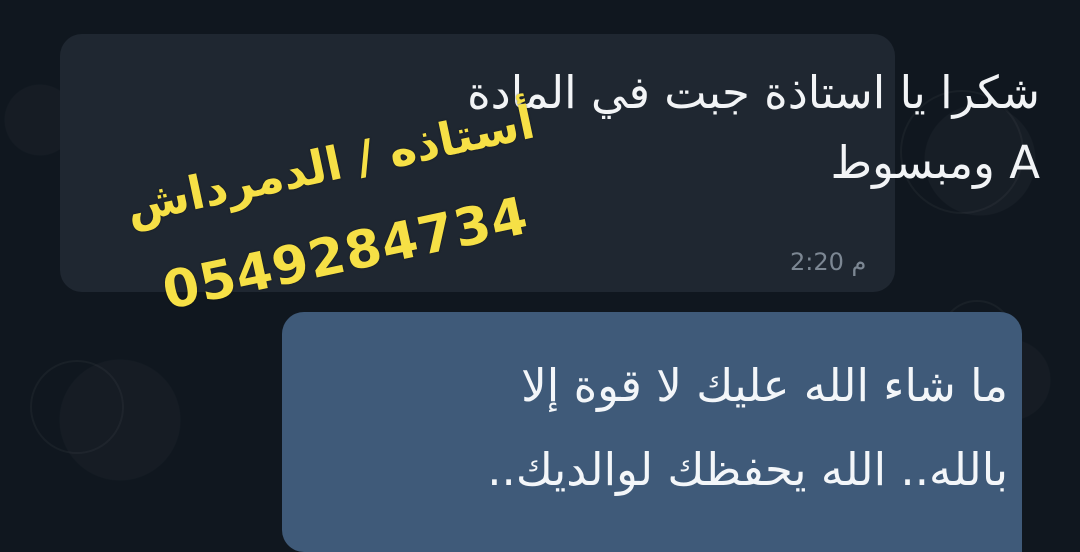 This screenshot has height=552, width=1080. What do you see at coordinates (764, 385) in the screenshot?
I see `outgoing-message-line-1: ما شاء الله عليك لا قوة إلا` at bounding box center [764, 385].